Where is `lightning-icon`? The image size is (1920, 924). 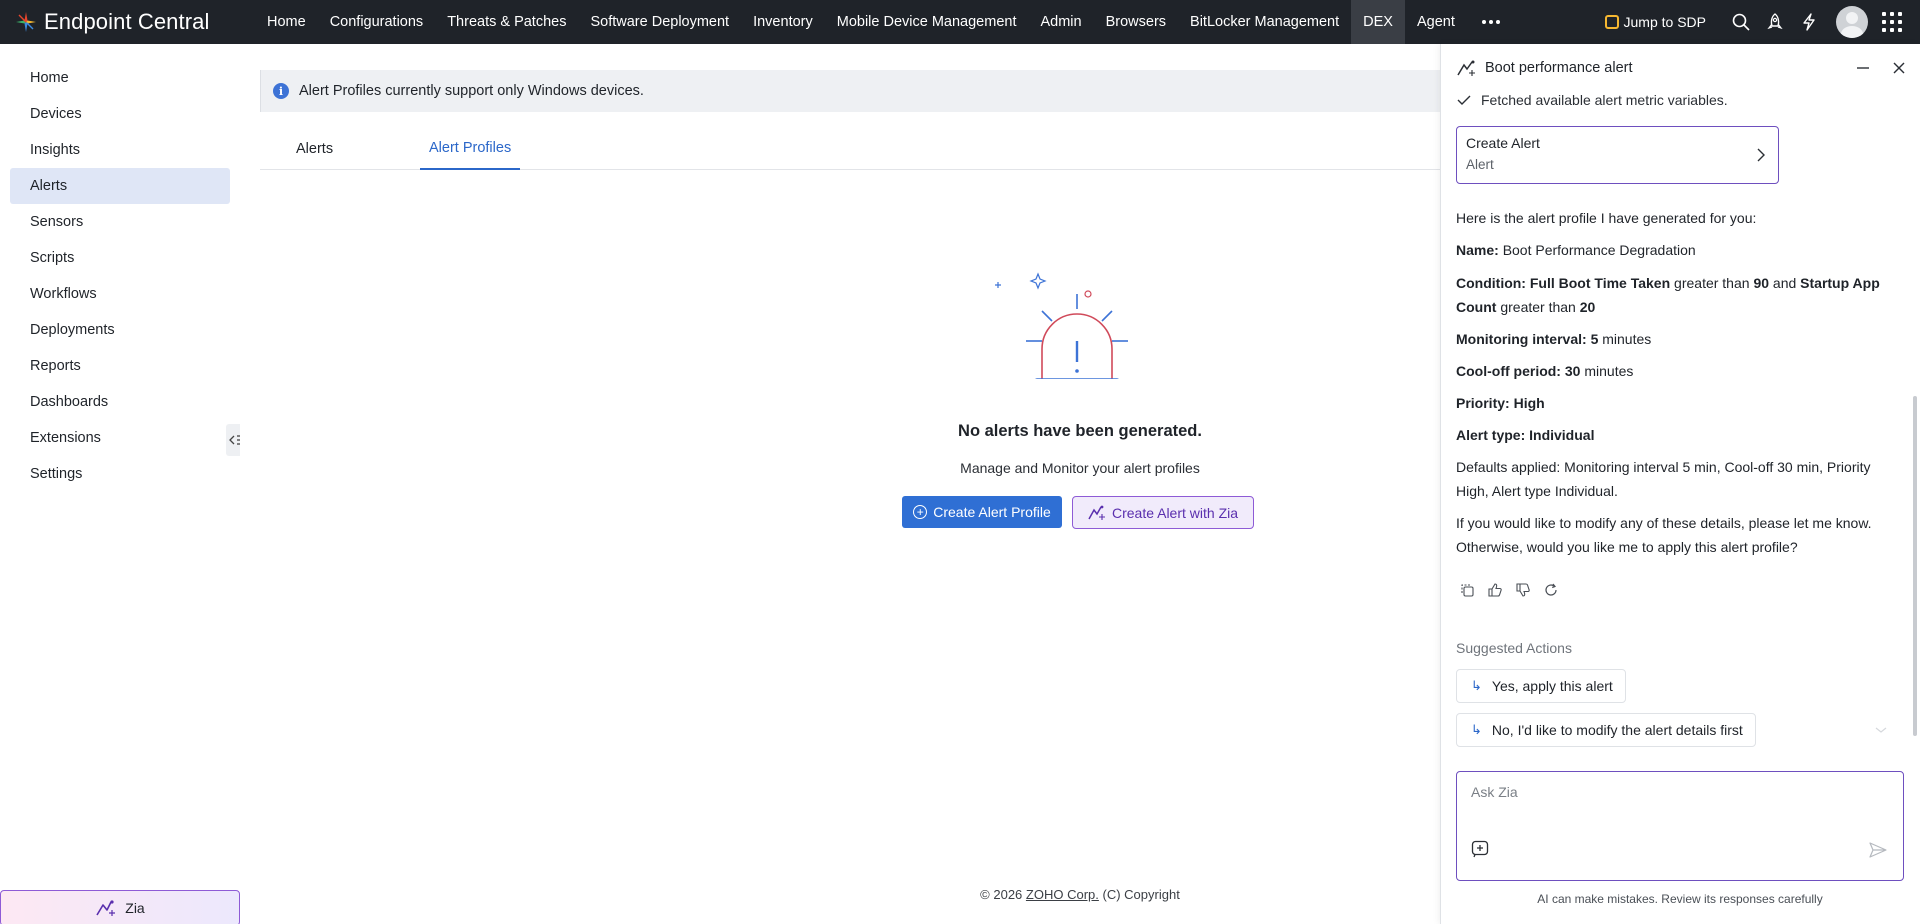
lightning-icon is located at coordinates (1809, 22).